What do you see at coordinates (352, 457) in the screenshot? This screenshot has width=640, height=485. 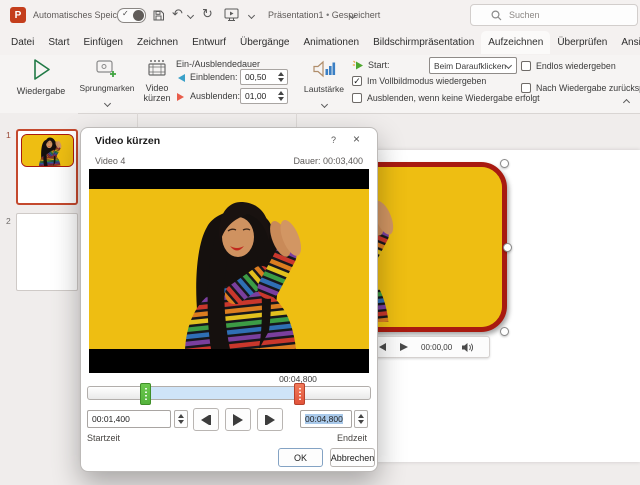 I see `cancel-button: Abbrechen` at bounding box center [352, 457].